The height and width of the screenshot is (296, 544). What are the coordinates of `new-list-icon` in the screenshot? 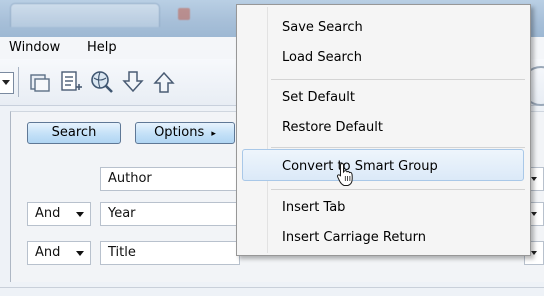 It's located at (71, 82).